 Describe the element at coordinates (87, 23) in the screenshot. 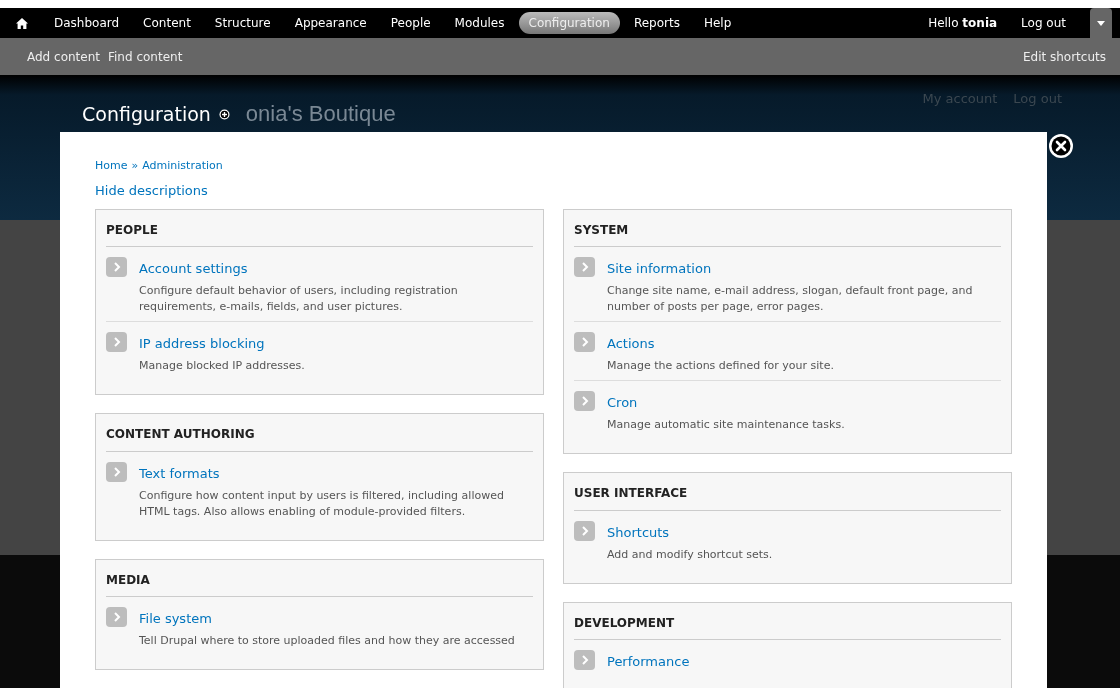

I see `menu-link: Dashboard` at that location.